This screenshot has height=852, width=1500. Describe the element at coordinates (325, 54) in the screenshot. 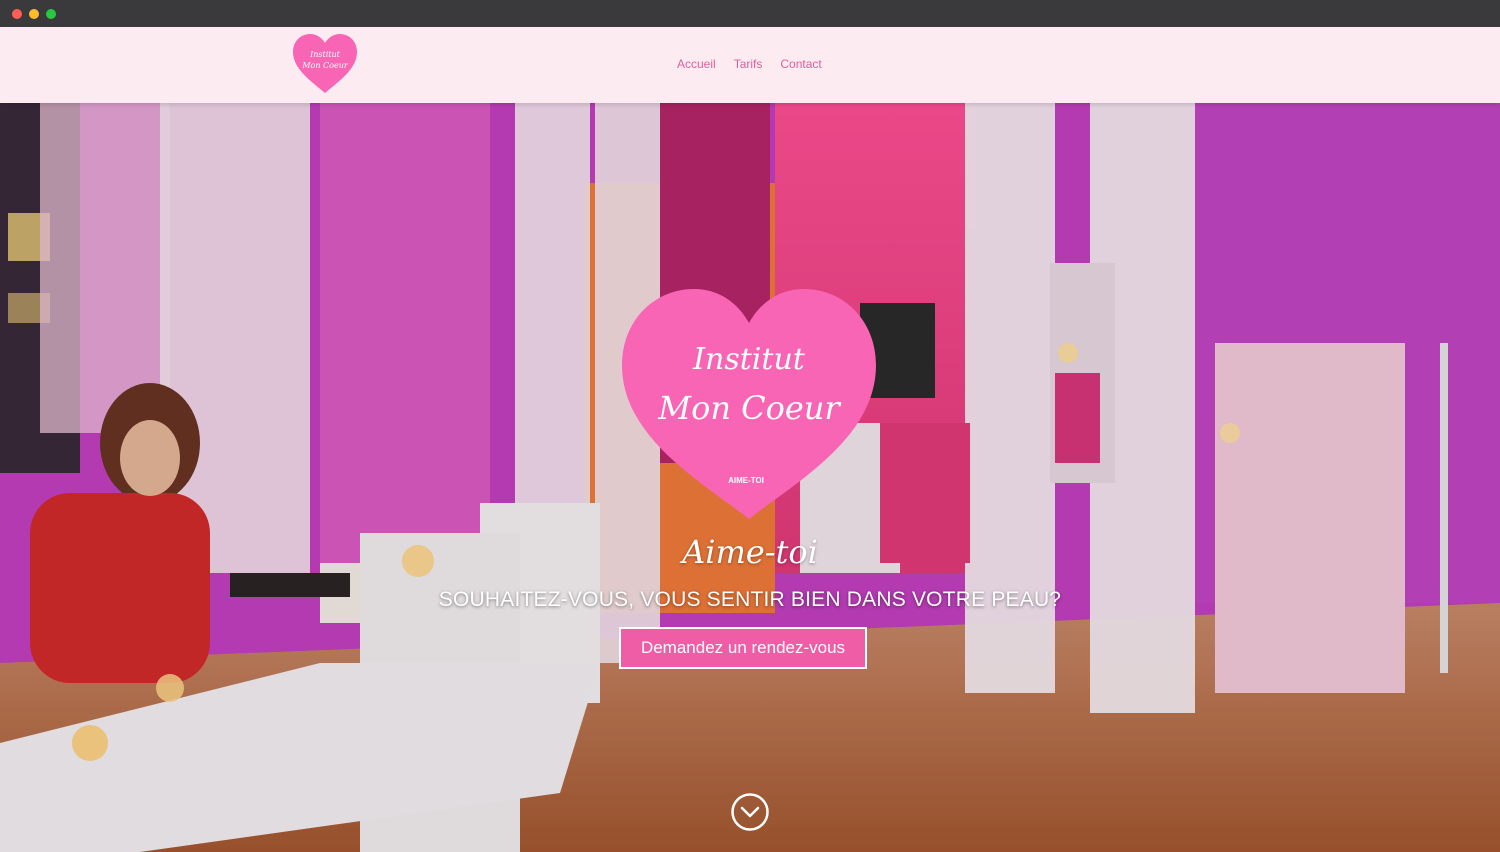

I see `logo-text-line1: Institut` at that location.